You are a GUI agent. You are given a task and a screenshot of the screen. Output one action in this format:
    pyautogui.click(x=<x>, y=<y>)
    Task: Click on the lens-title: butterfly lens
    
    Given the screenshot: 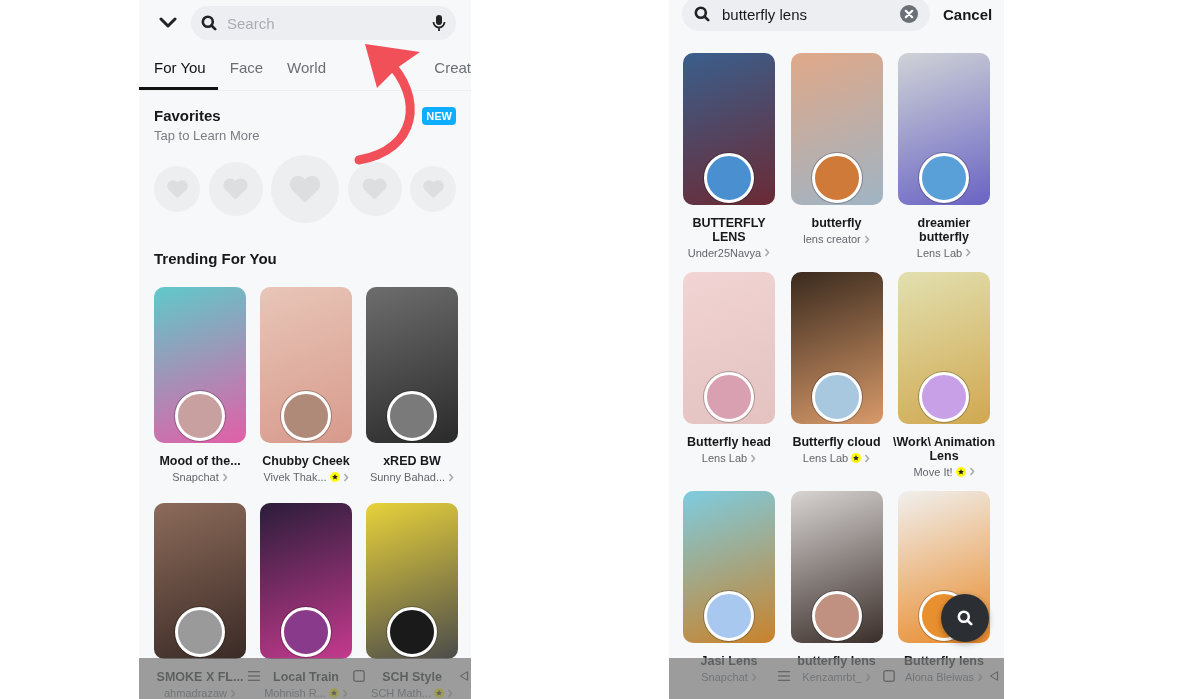 What is the action you would take?
    pyautogui.click(x=836, y=662)
    